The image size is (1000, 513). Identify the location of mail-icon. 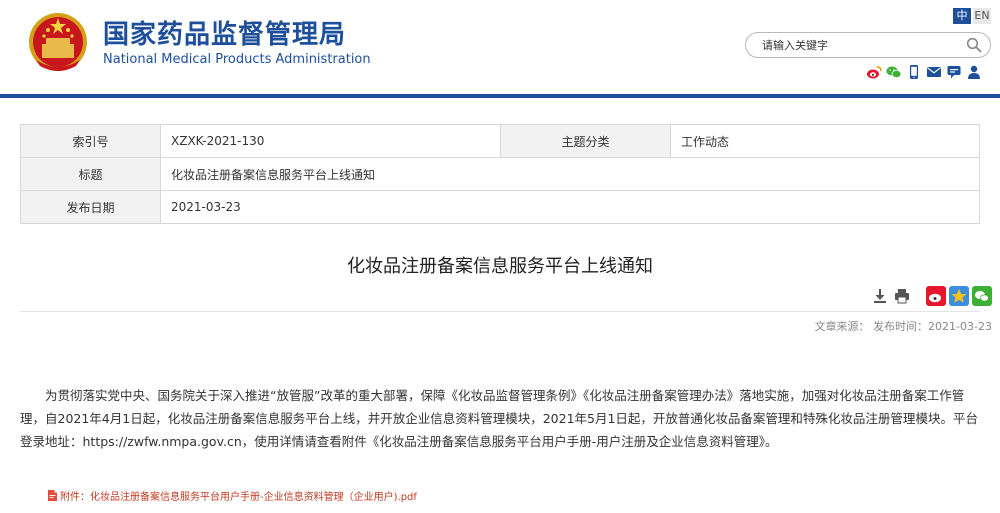
(934, 72).